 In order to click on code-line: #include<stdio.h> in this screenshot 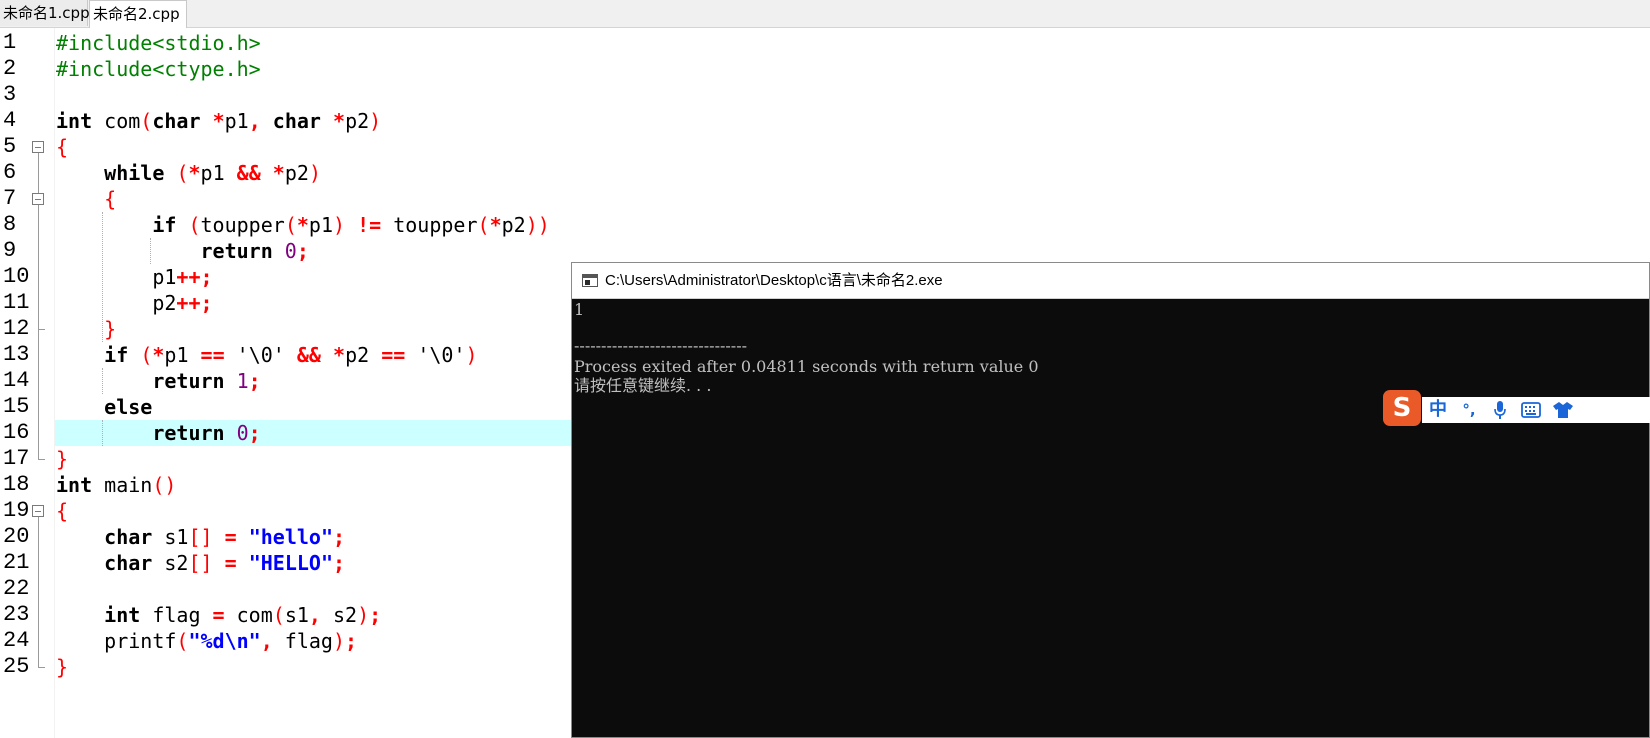, I will do `click(158, 43)`.